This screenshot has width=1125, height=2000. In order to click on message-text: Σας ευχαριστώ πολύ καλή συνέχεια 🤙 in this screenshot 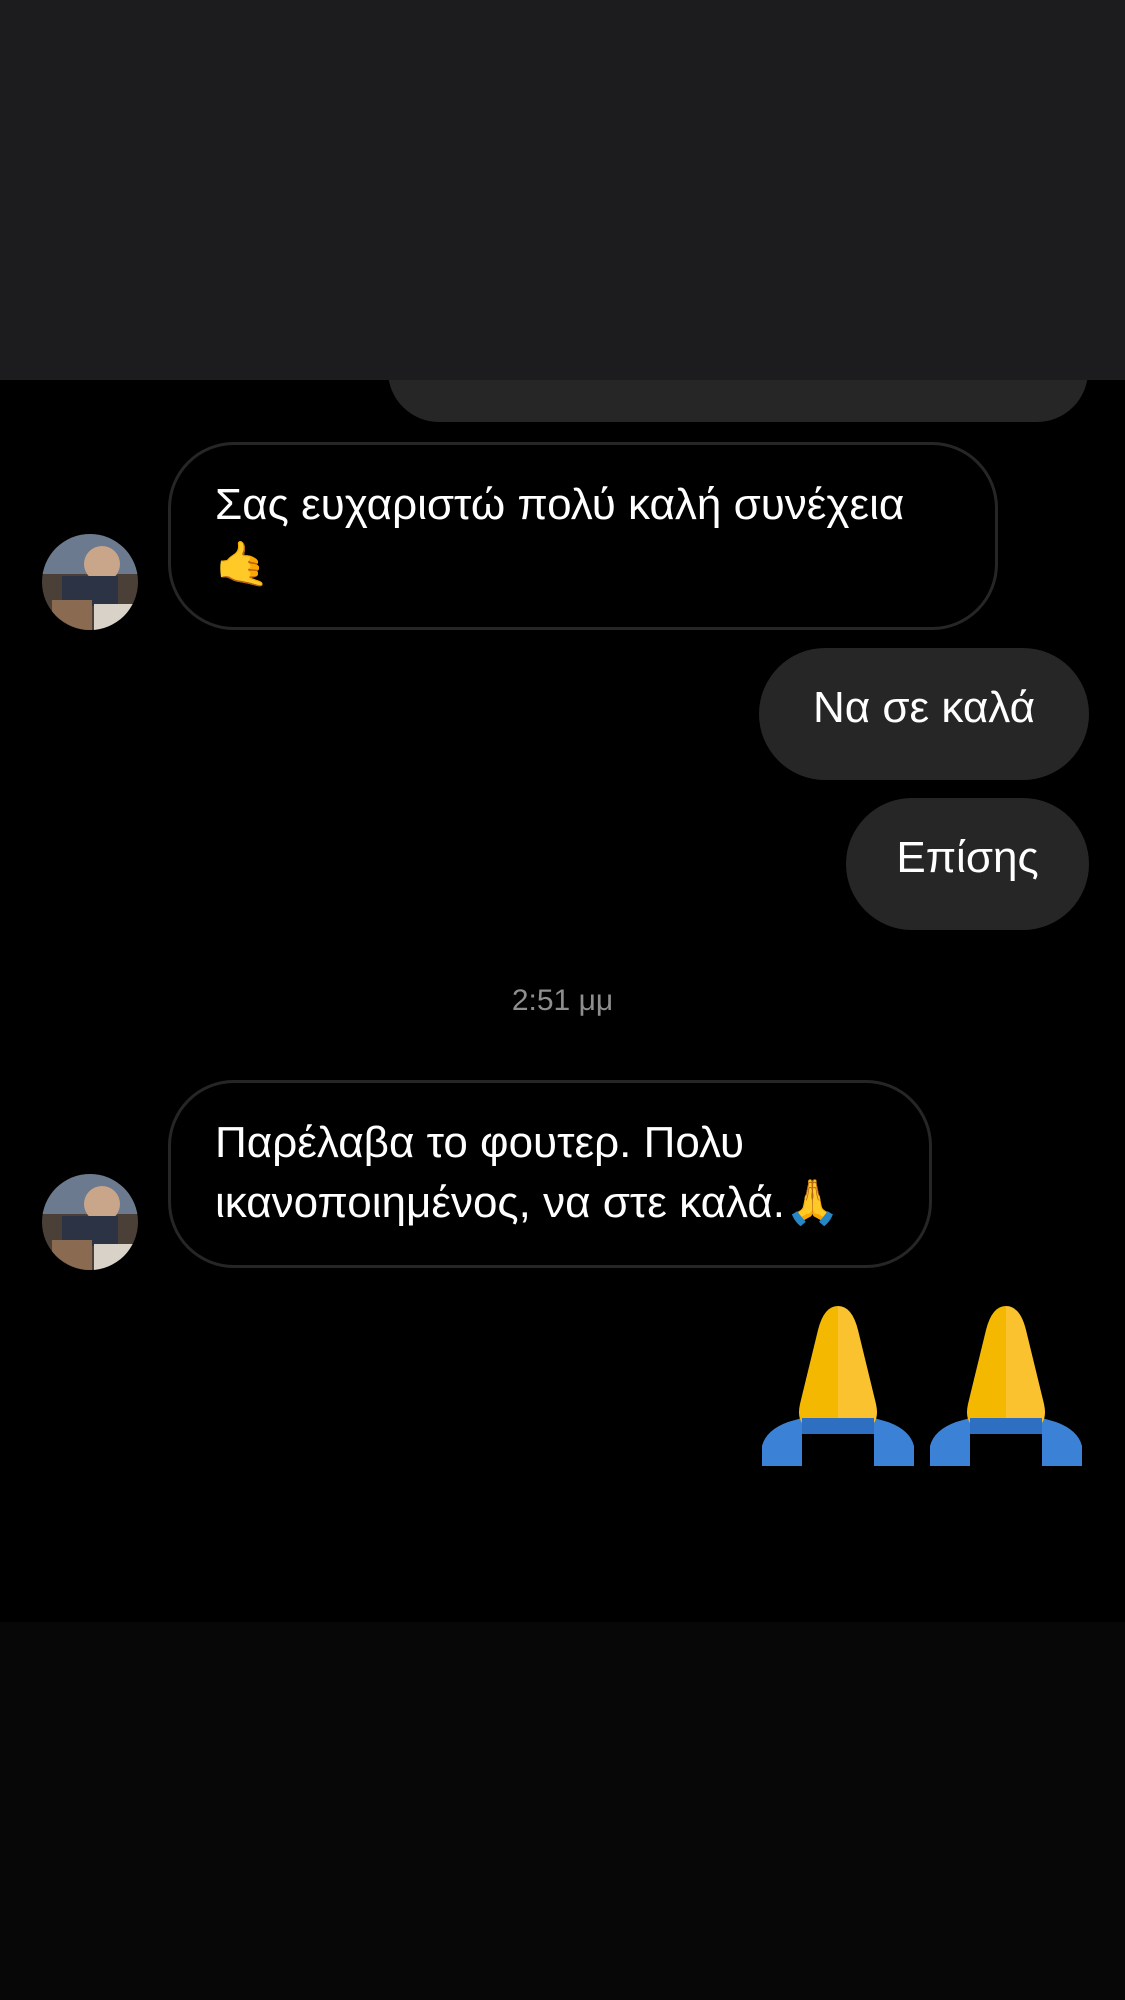, I will do `click(560, 534)`.